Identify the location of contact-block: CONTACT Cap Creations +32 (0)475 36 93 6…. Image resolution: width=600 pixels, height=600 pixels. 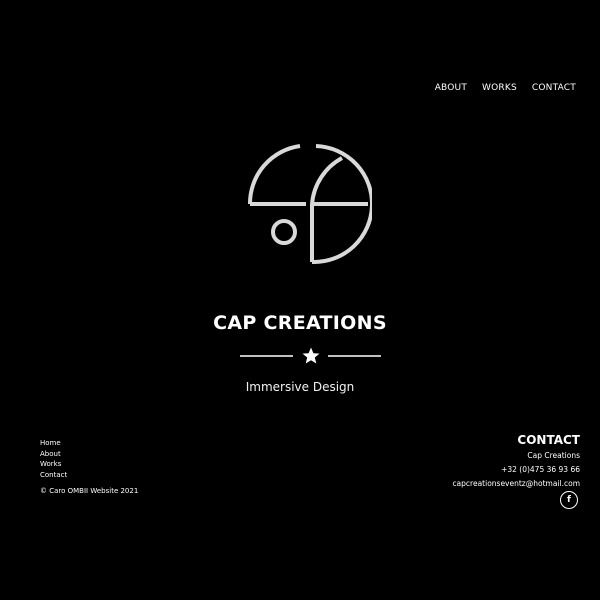
(516, 461).